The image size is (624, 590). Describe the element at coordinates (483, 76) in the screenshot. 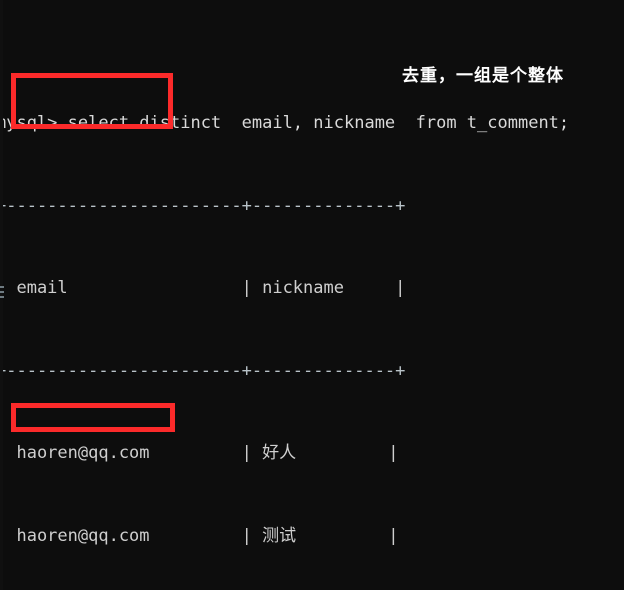

I see `annotation-note-dedup: 去重，一组是个整体` at that location.